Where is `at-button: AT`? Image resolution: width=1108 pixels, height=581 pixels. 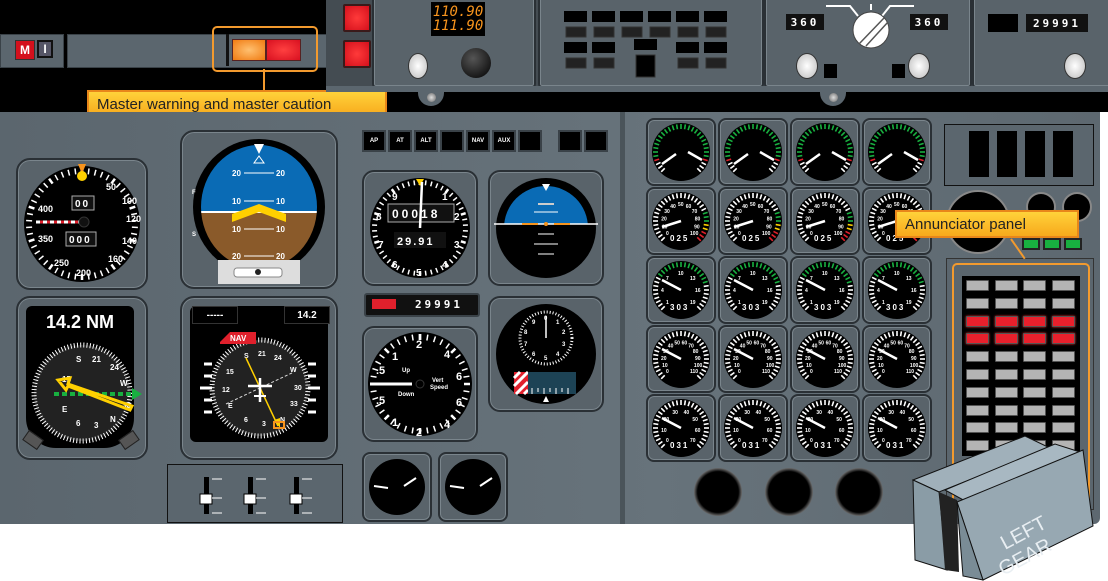
at-button: AT is located at coordinates (400, 141).